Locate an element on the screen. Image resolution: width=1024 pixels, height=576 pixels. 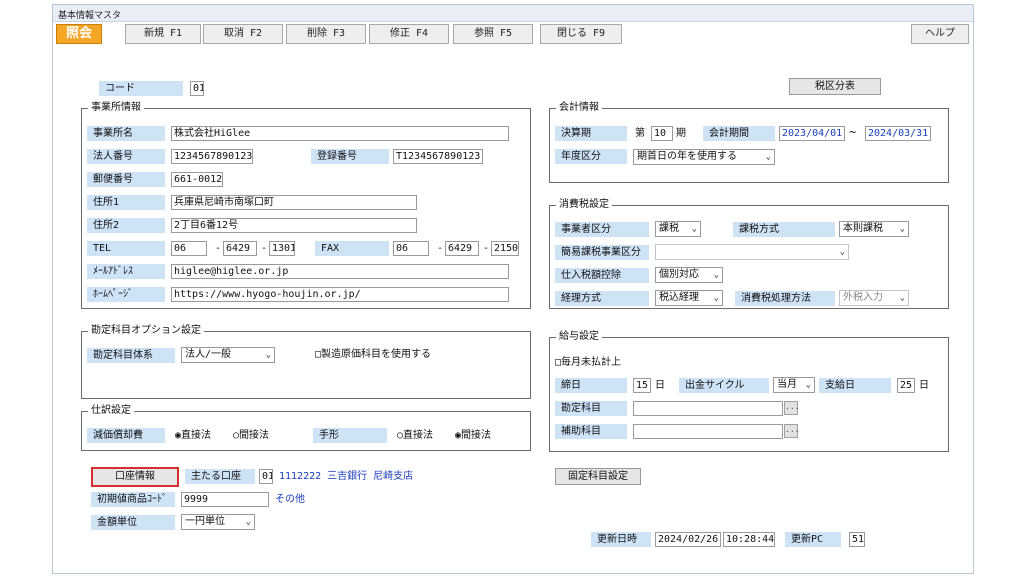
tax-processing-select: 外税入力 ⌄ is located at coordinates (874, 298).